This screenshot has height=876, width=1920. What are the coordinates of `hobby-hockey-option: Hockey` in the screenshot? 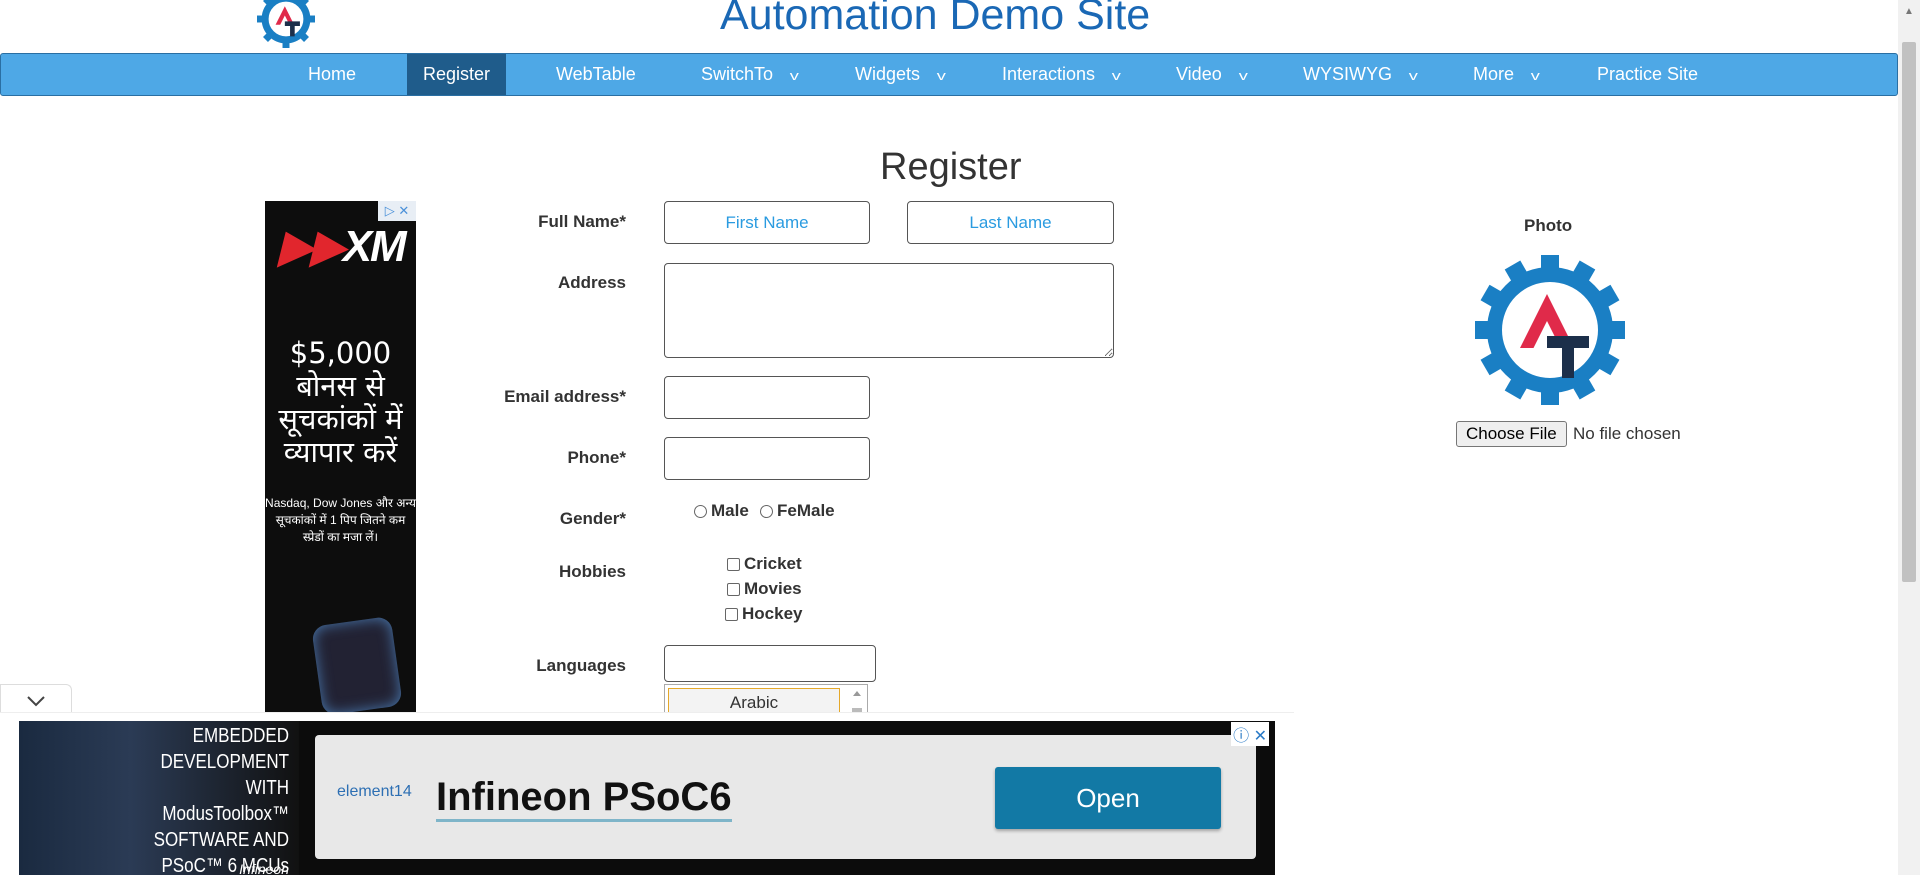 It's located at (763, 614).